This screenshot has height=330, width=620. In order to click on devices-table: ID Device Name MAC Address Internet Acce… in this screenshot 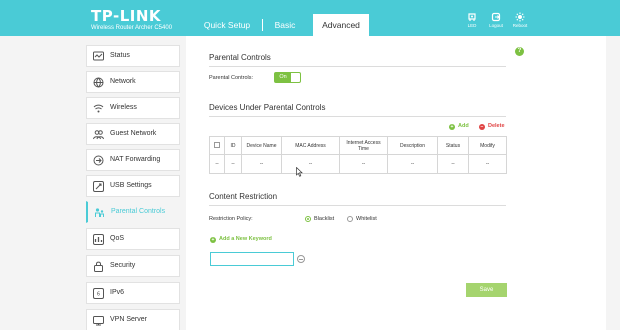, I will do `click(358, 155)`.